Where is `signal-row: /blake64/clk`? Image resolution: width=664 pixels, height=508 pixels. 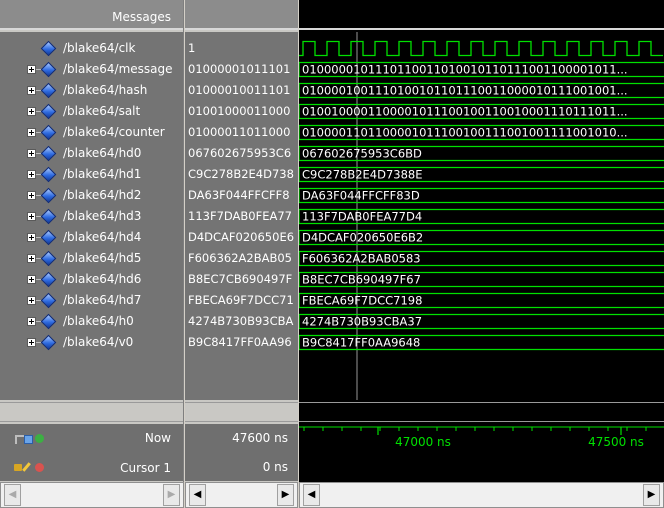 signal-row: /blake64/clk is located at coordinates (91, 48).